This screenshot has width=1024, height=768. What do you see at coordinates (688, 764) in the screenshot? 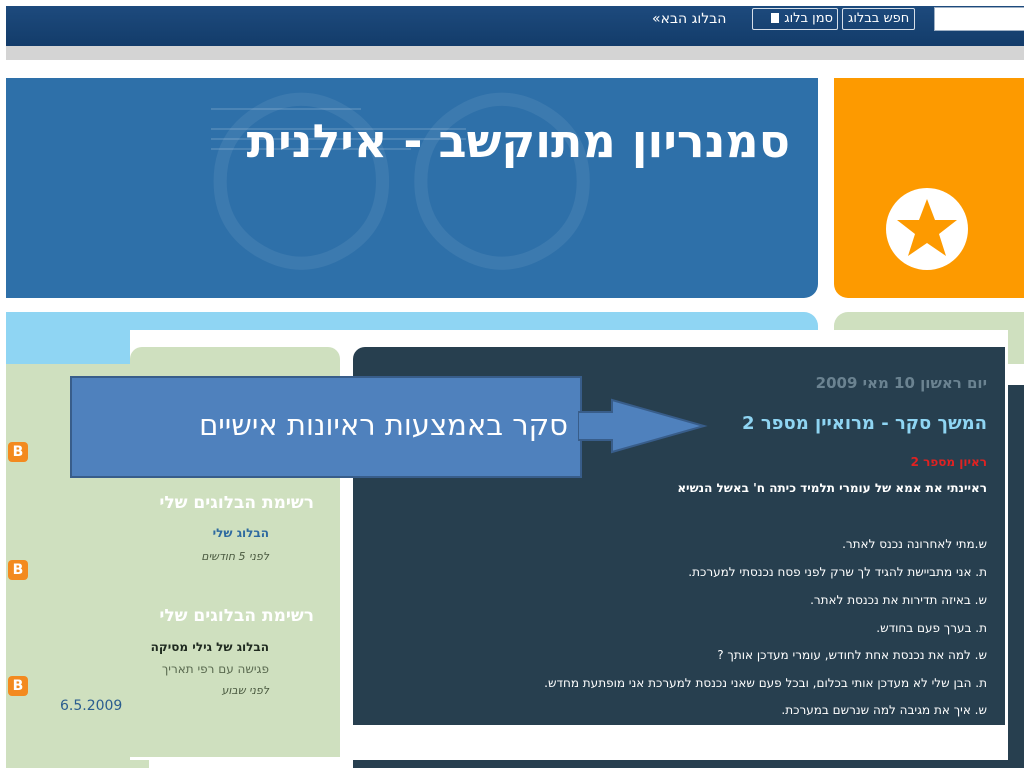
I see `next-post-edge` at bounding box center [688, 764].